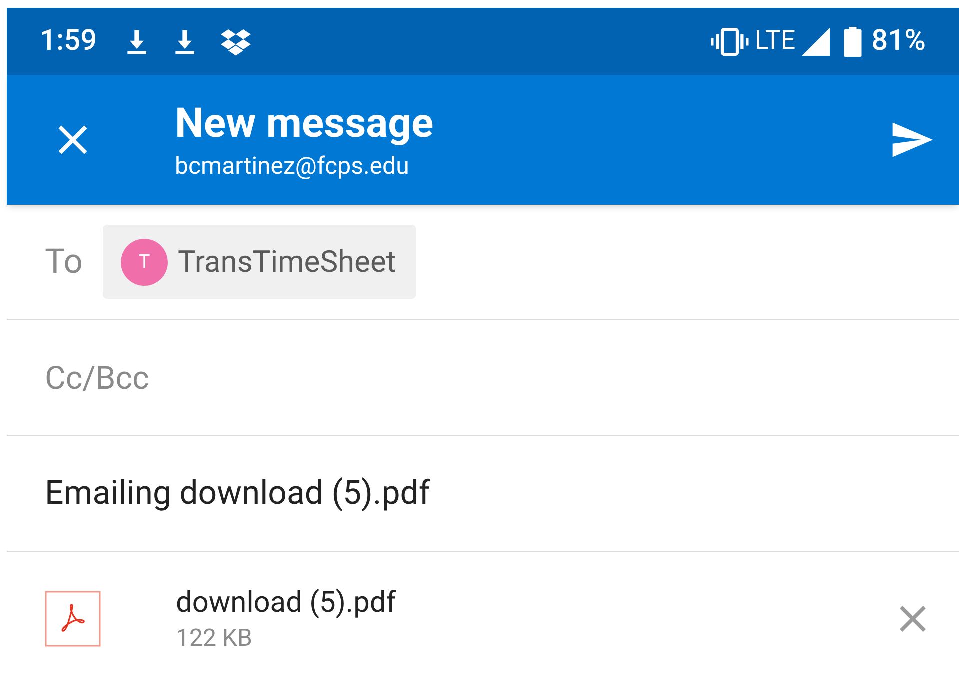 This screenshot has width=959, height=687. Describe the element at coordinates (816, 42) in the screenshot. I see `signal-icon` at that location.